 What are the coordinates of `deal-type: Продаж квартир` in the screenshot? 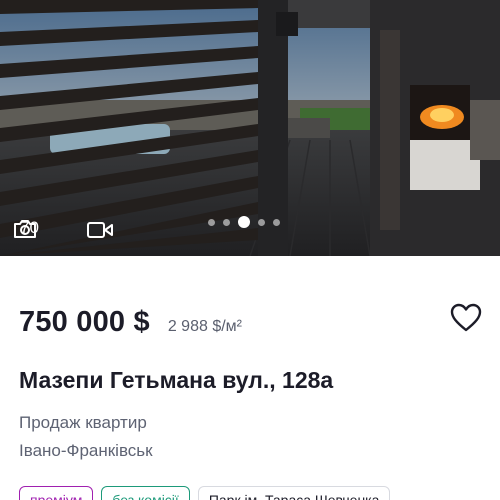 It's located at (83, 422).